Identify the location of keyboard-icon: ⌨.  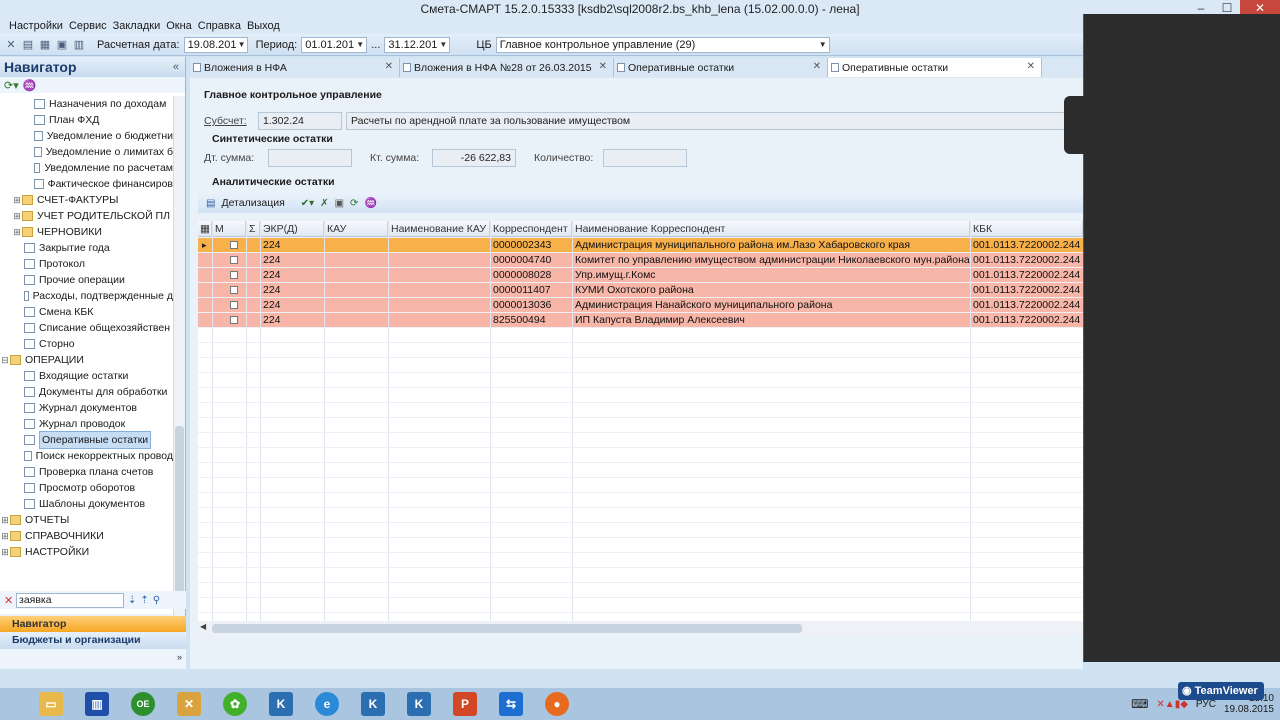
(1139, 704).